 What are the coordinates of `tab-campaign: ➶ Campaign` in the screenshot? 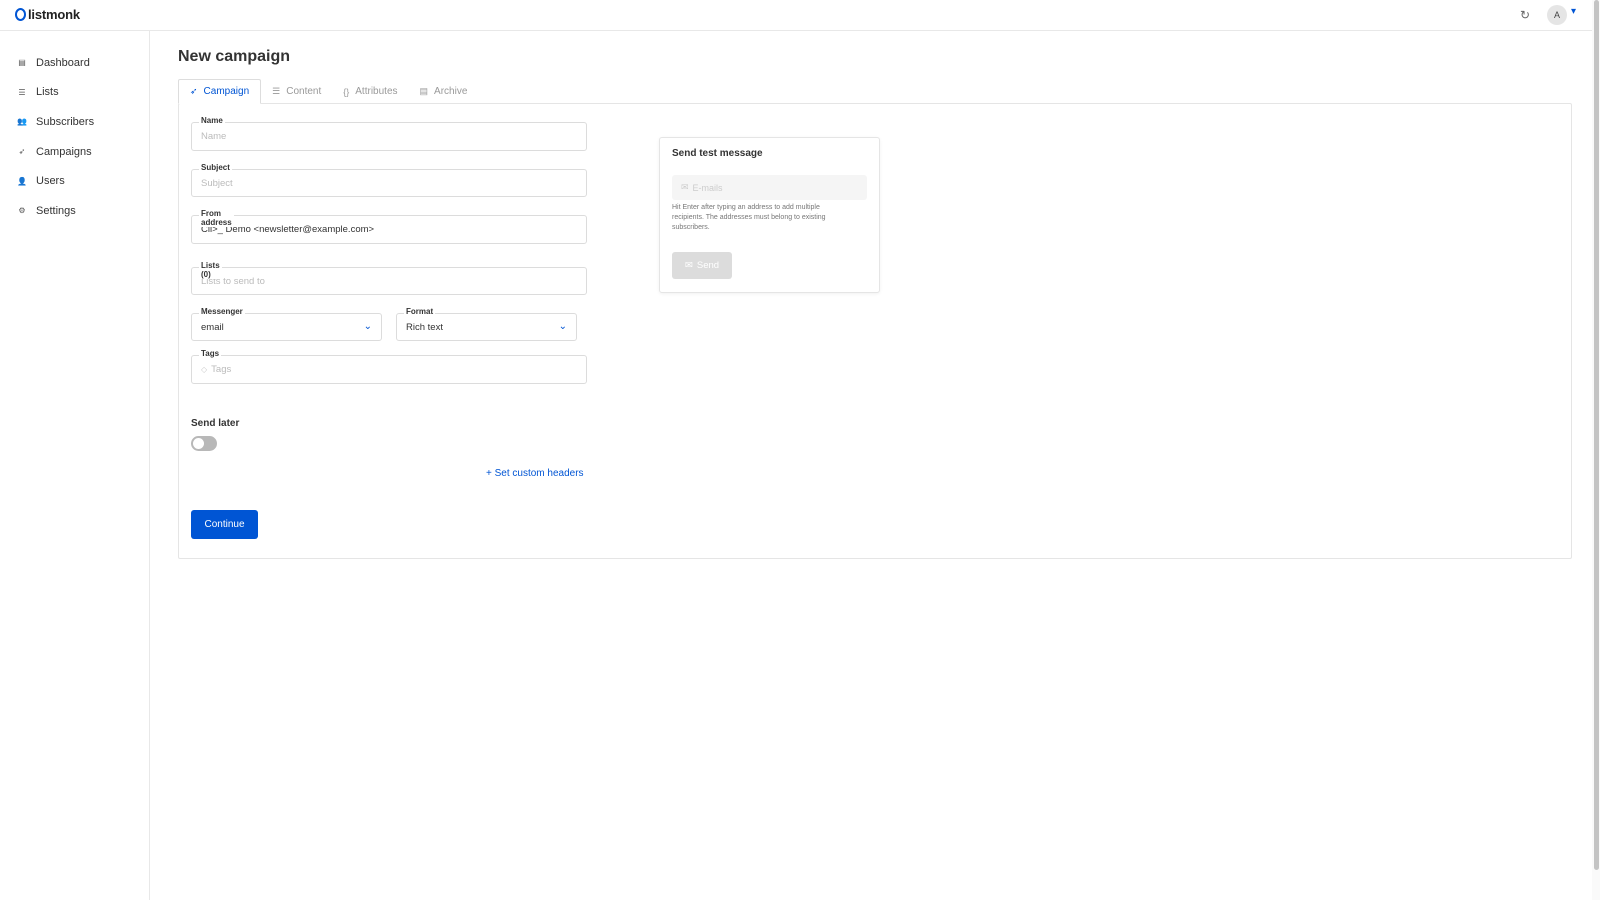 It's located at (220, 91).